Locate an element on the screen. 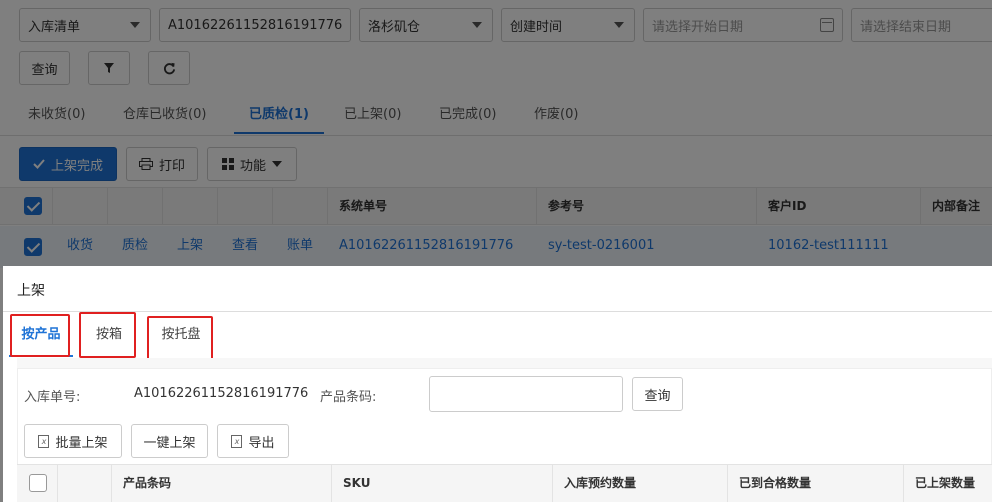  tab-completed: 已完成(0) is located at coordinates (467, 115).